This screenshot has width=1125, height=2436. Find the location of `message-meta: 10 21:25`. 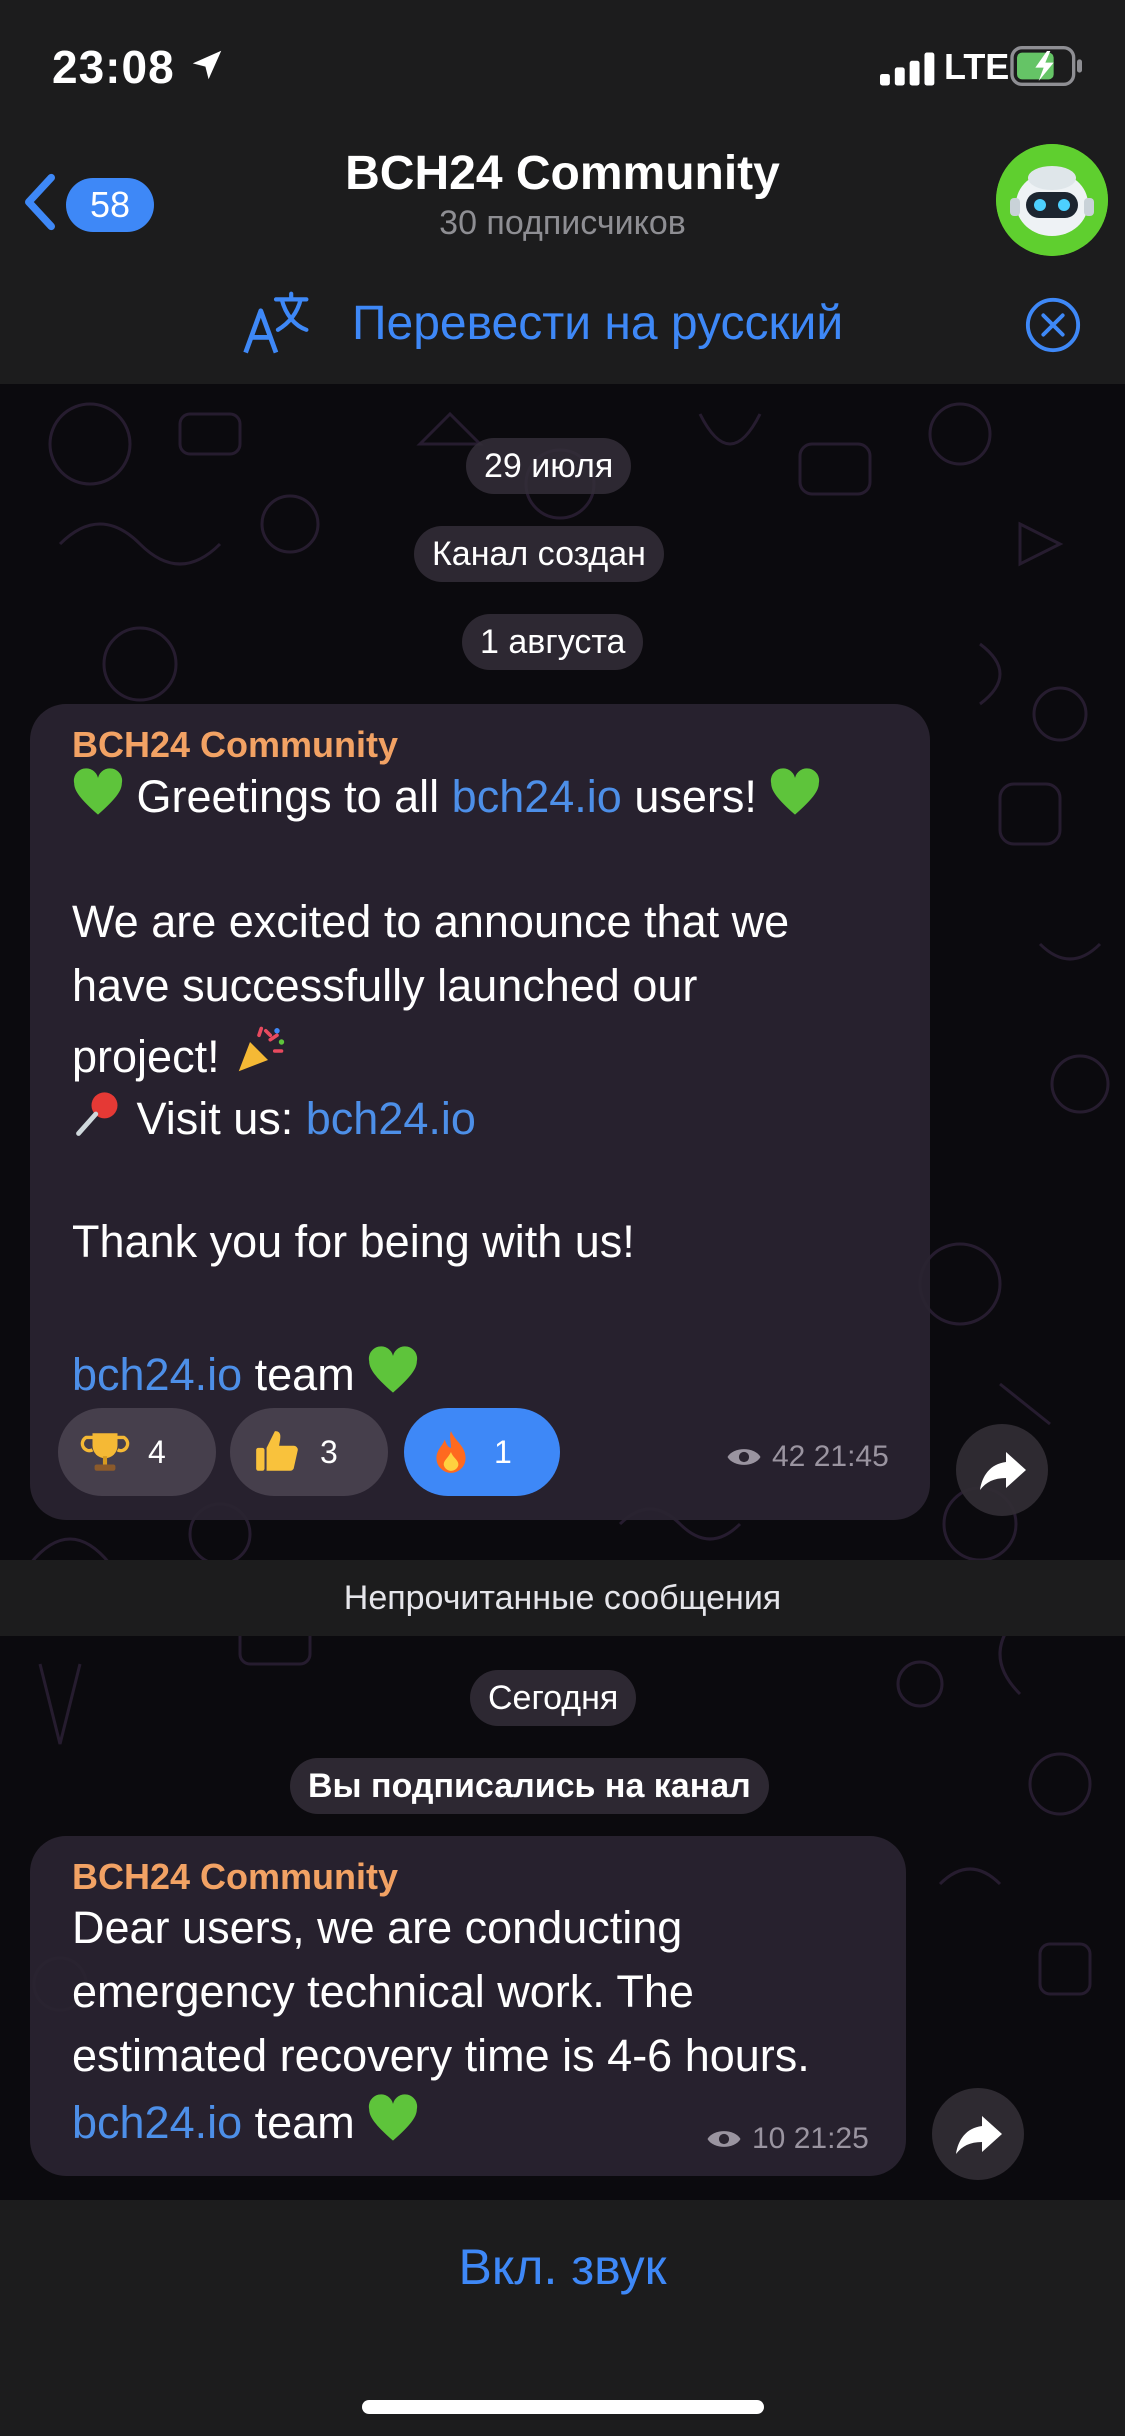

message-meta: 10 21:25 is located at coordinates (787, 2139).